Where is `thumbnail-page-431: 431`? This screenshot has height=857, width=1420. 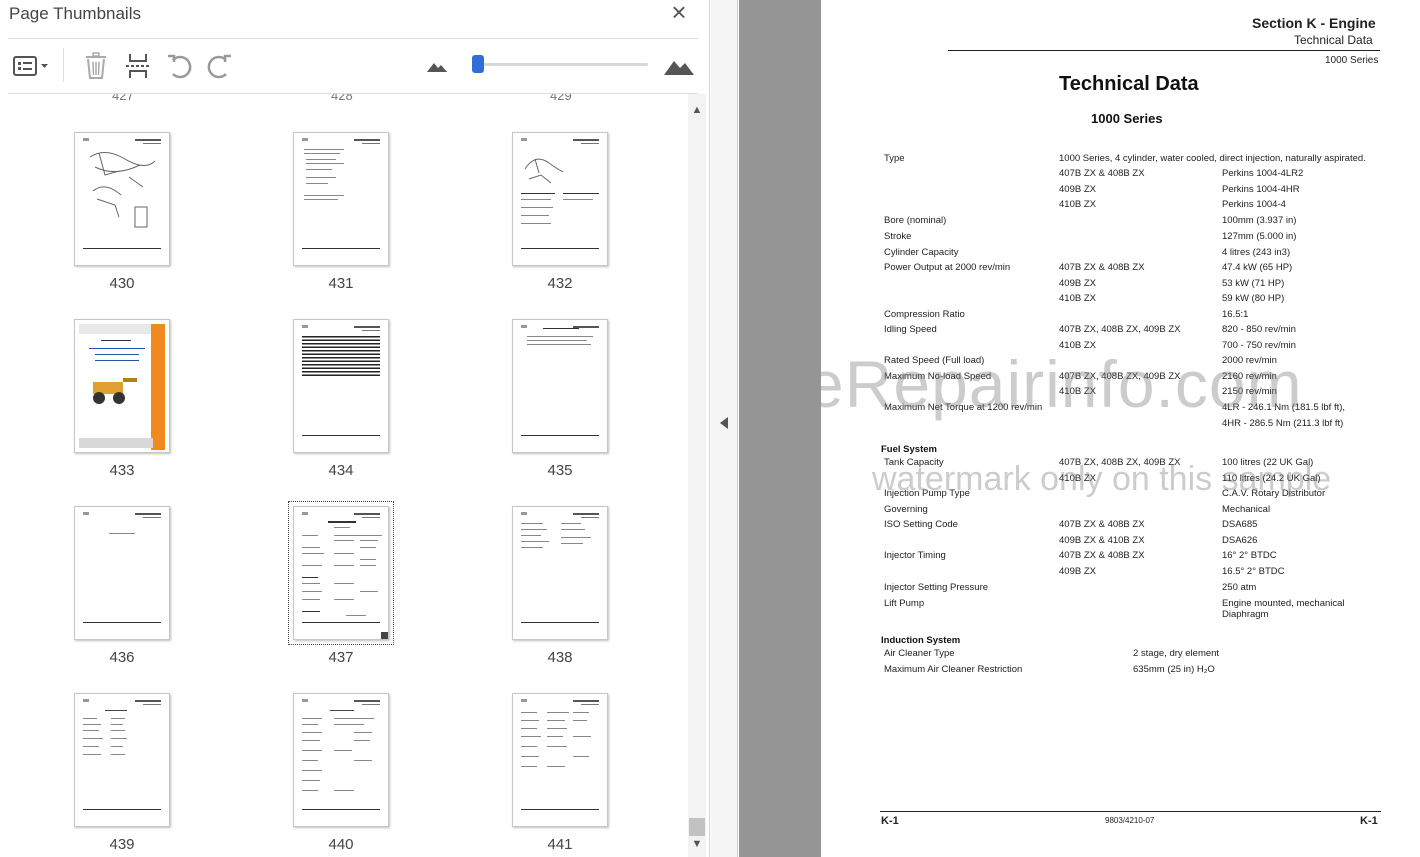 thumbnail-page-431: 431 is located at coordinates (341, 212).